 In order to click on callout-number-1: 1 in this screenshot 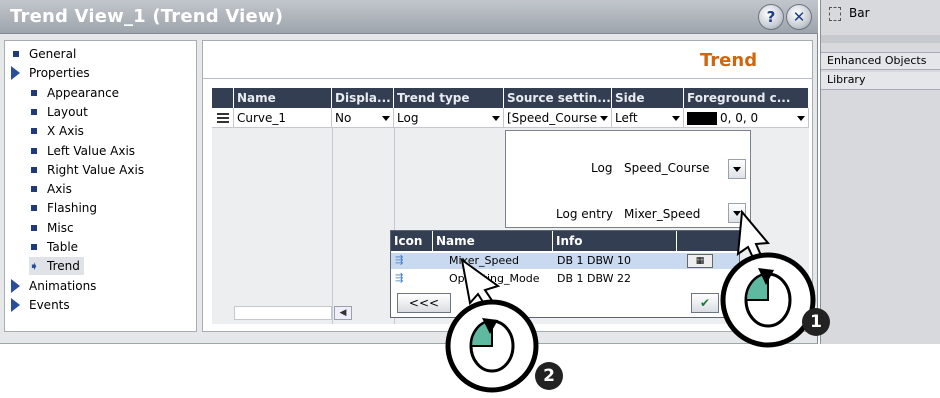, I will do `click(816, 322)`.